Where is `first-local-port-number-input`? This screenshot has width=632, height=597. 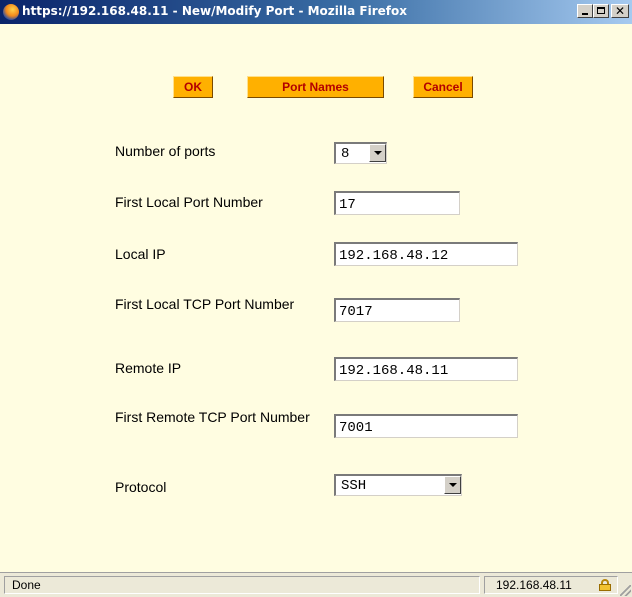 first-local-port-number-input is located at coordinates (397, 203).